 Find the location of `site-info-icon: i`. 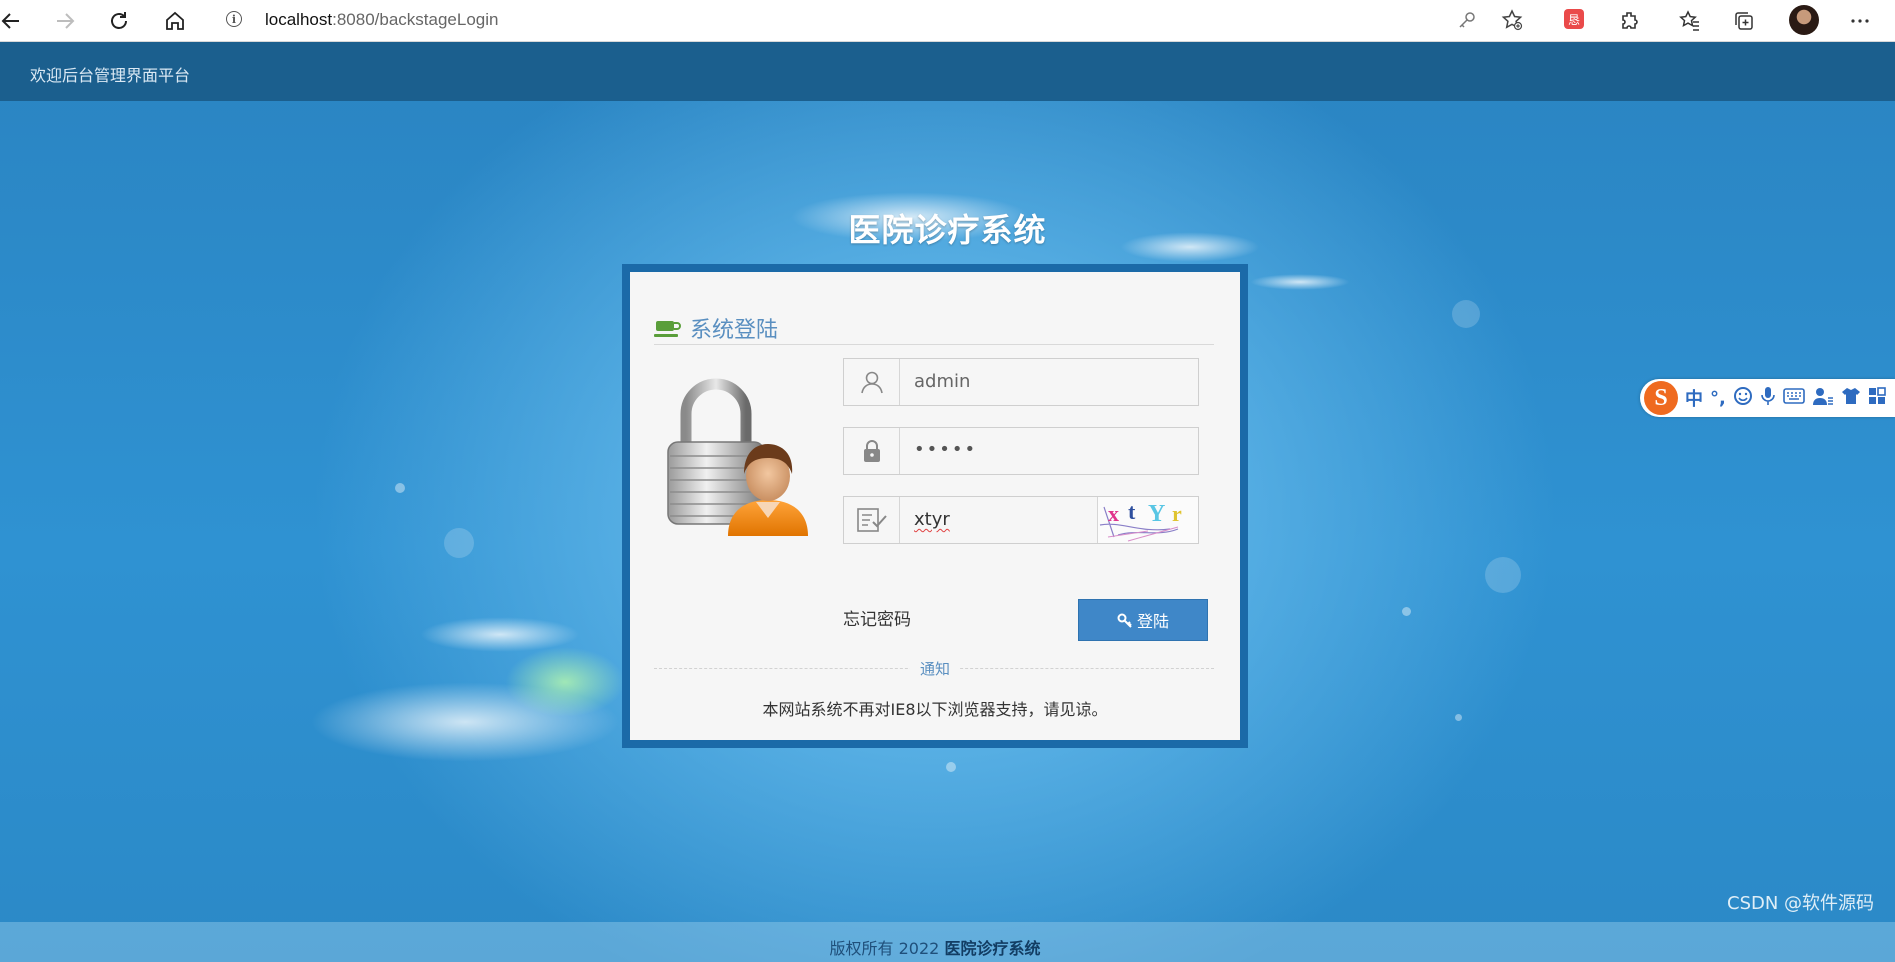

site-info-icon: i is located at coordinates (234, 19).